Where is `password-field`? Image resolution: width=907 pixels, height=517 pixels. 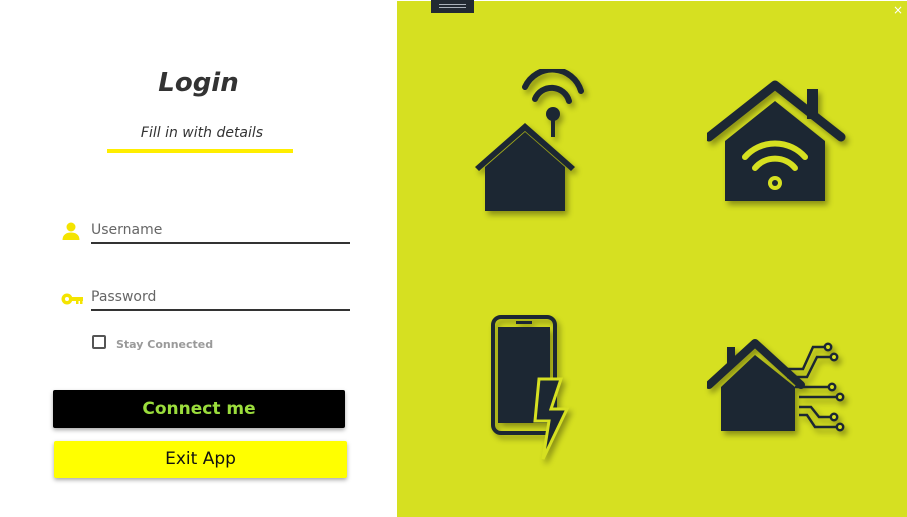
password-field is located at coordinates (220, 298).